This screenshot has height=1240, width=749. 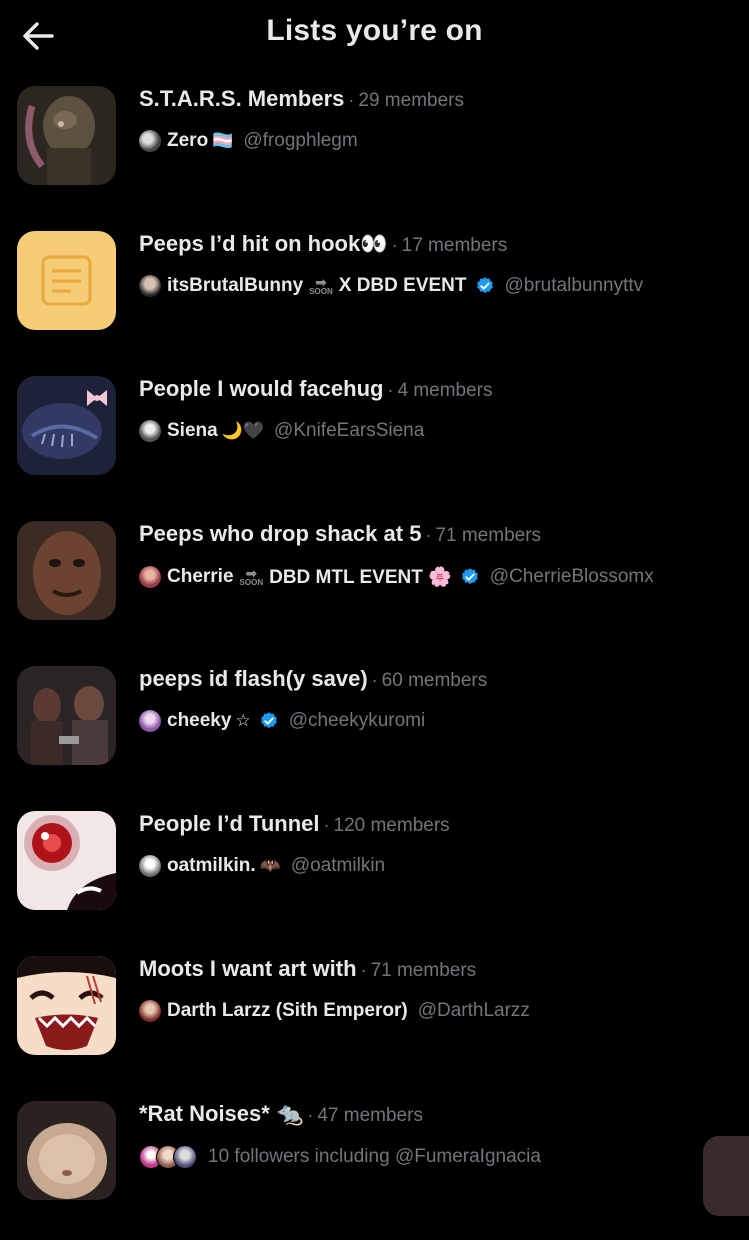 I want to click on name-emoji: ☆, so click(x=243, y=720).